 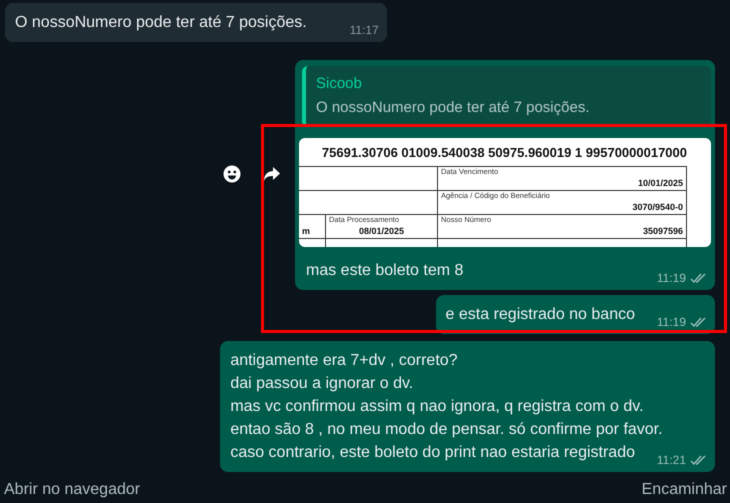 I want to click on field-value: m, so click(x=307, y=232).